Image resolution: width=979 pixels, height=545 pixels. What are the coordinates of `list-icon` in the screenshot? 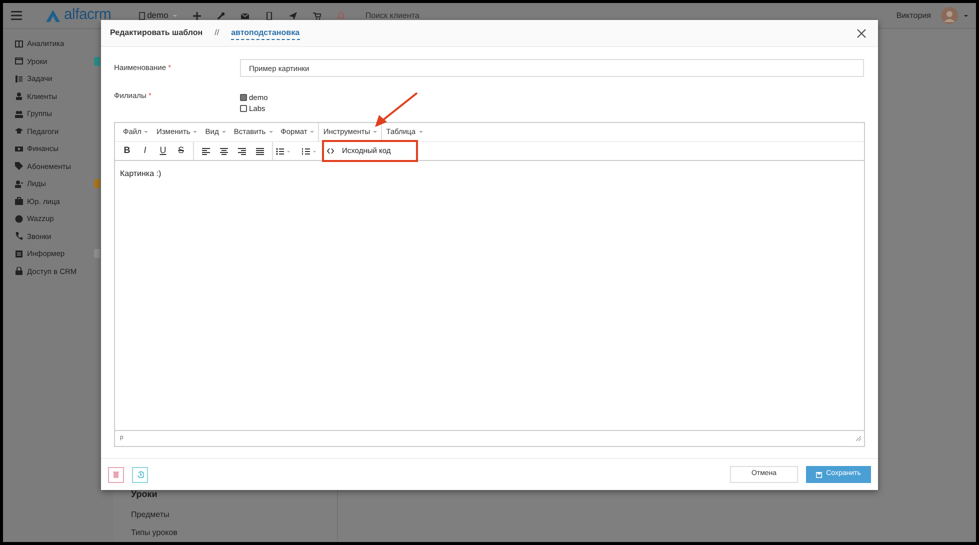 It's located at (19, 254).